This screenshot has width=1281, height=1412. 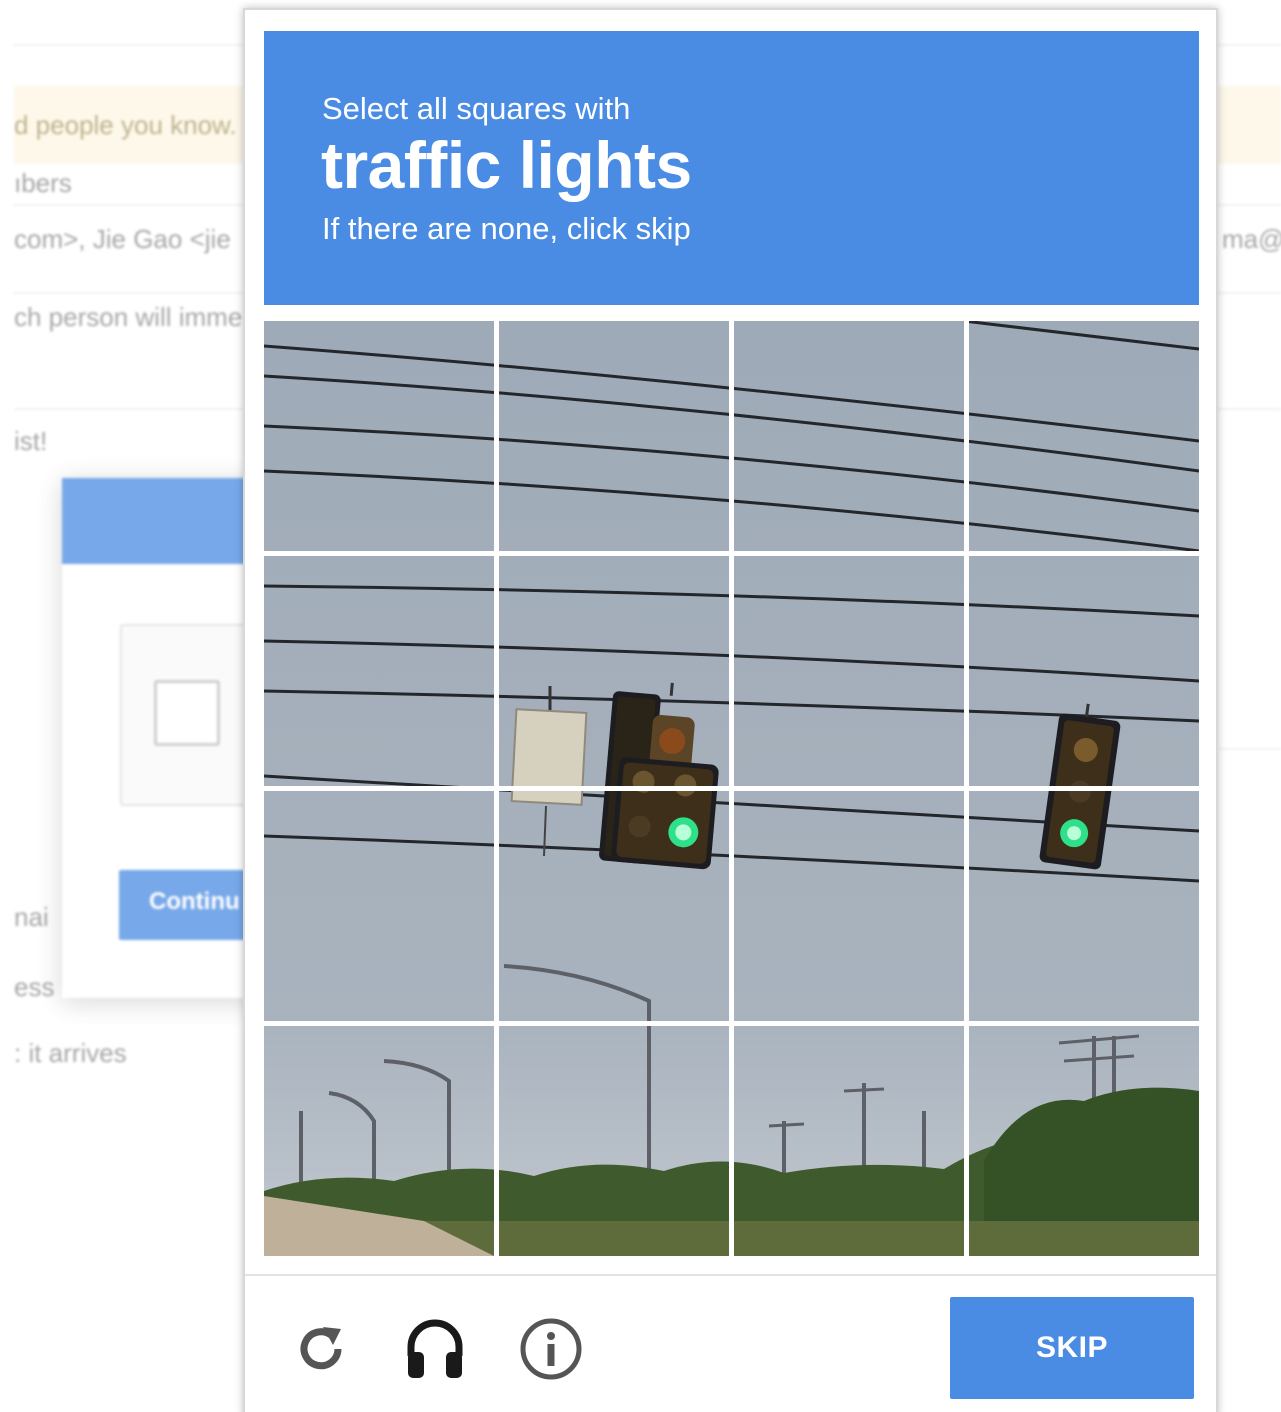 What do you see at coordinates (128, 317) in the screenshot?
I see `notice-line: ch person will imme` at bounding box center [128, 317].